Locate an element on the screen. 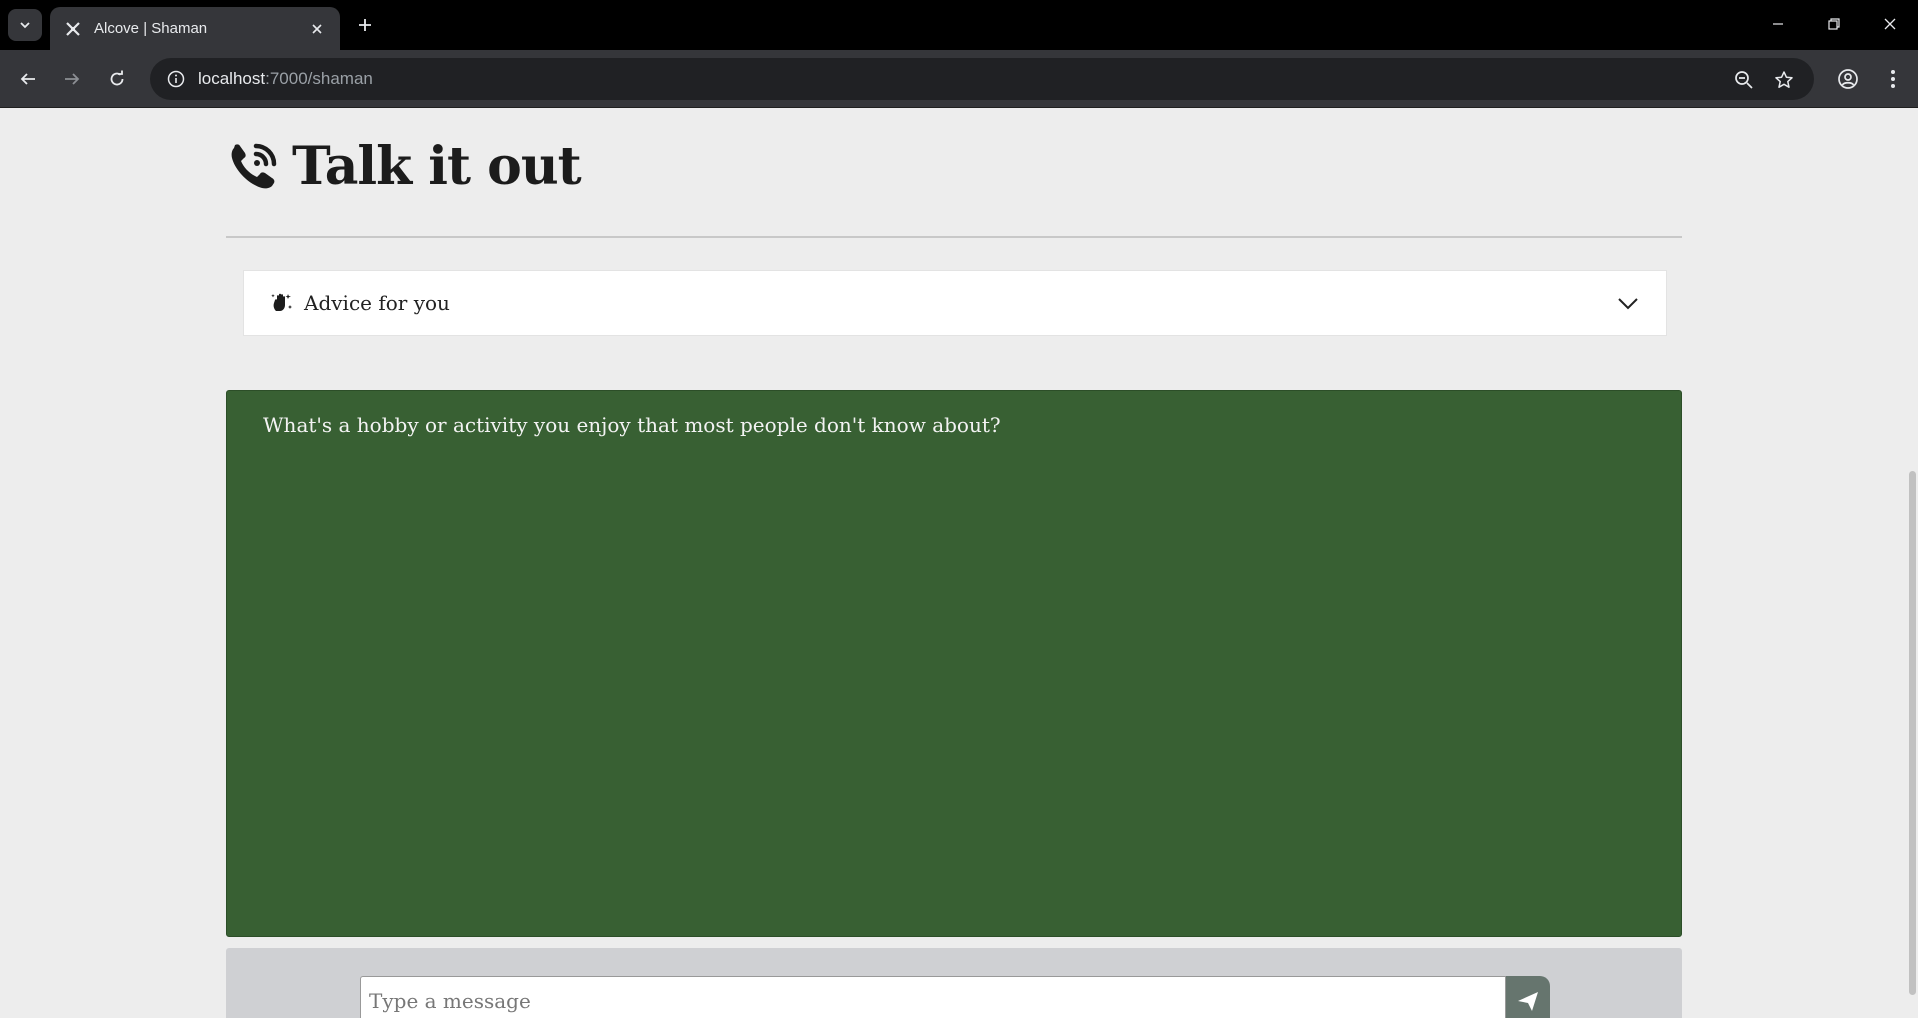 This screenshot has height=1018, width=1918. page-title: Talk it out is located at coordinates (437, 166).